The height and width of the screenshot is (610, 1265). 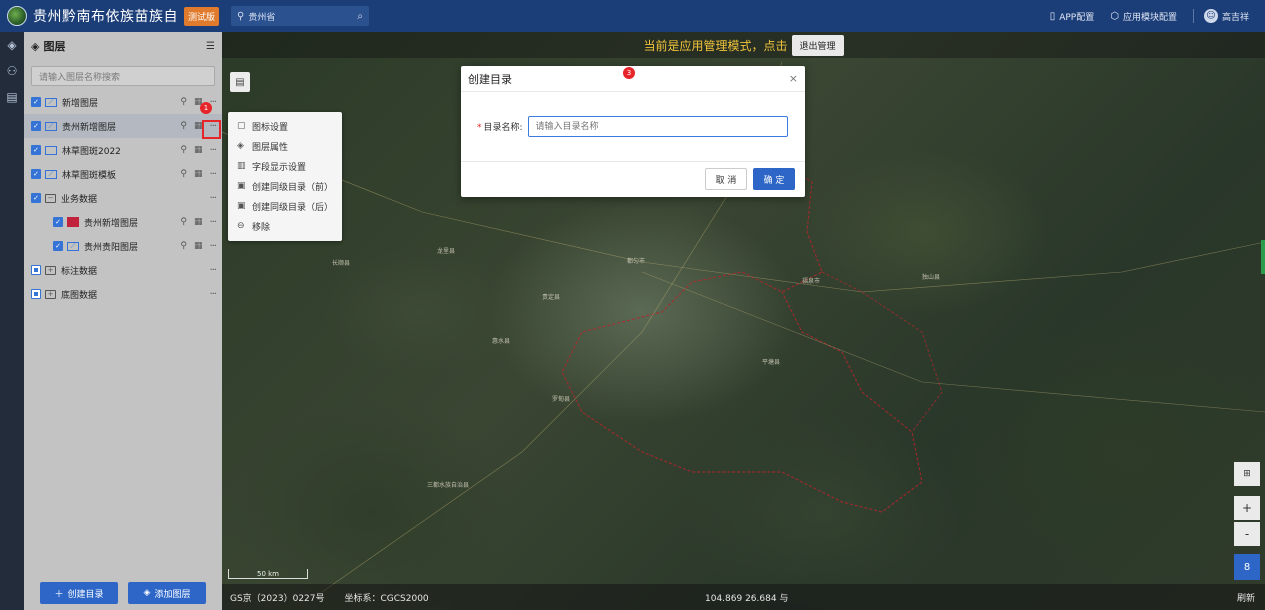 I want to click on town-label: 福泉市, so click(x=811, y=281).